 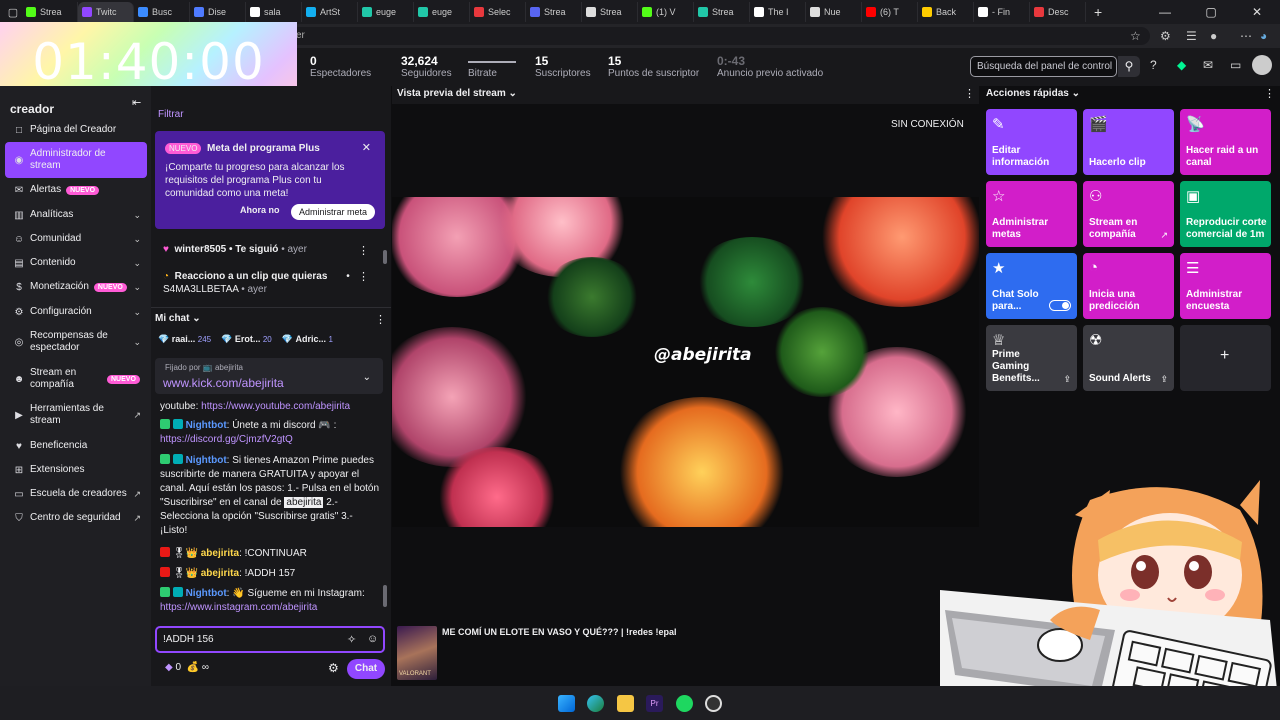 What do you see at coordinates (457, 93) in the screenshot?
I see `preview-title: Vista previa del stream ⌄` at bounding box center [457, 93].